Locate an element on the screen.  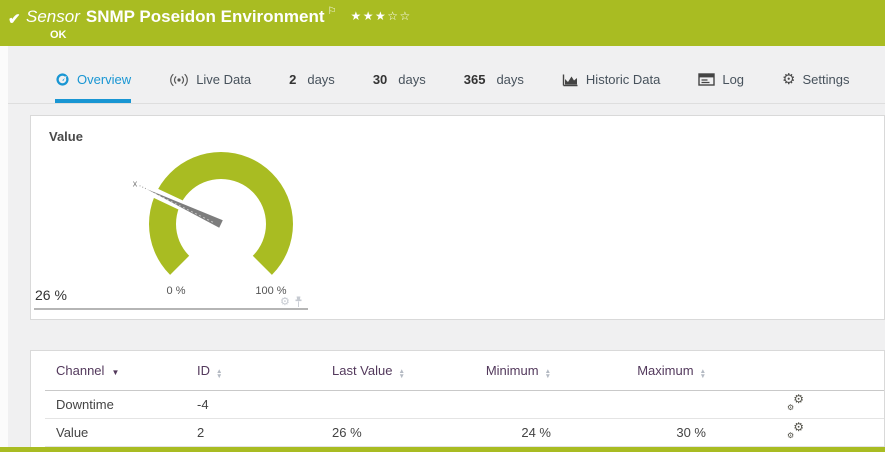
next-sensor-header-strip is located at coordinates (442, 449).